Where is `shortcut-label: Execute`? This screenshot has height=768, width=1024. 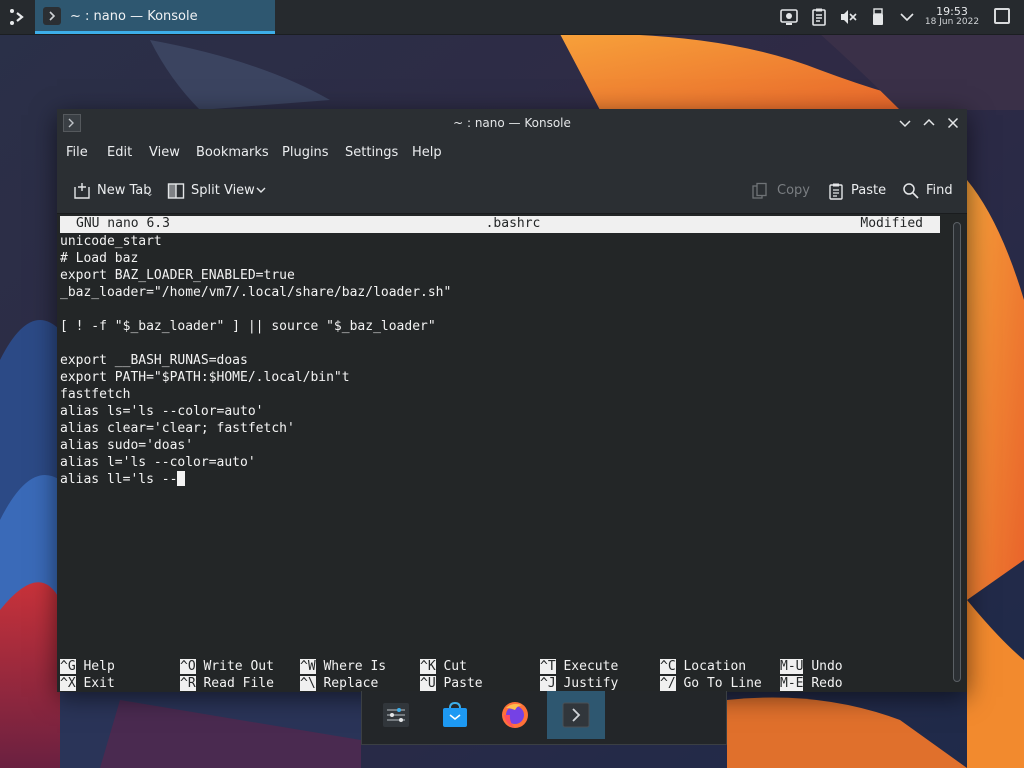 shortcut-label: Execute is located at coordinates (591, 666).